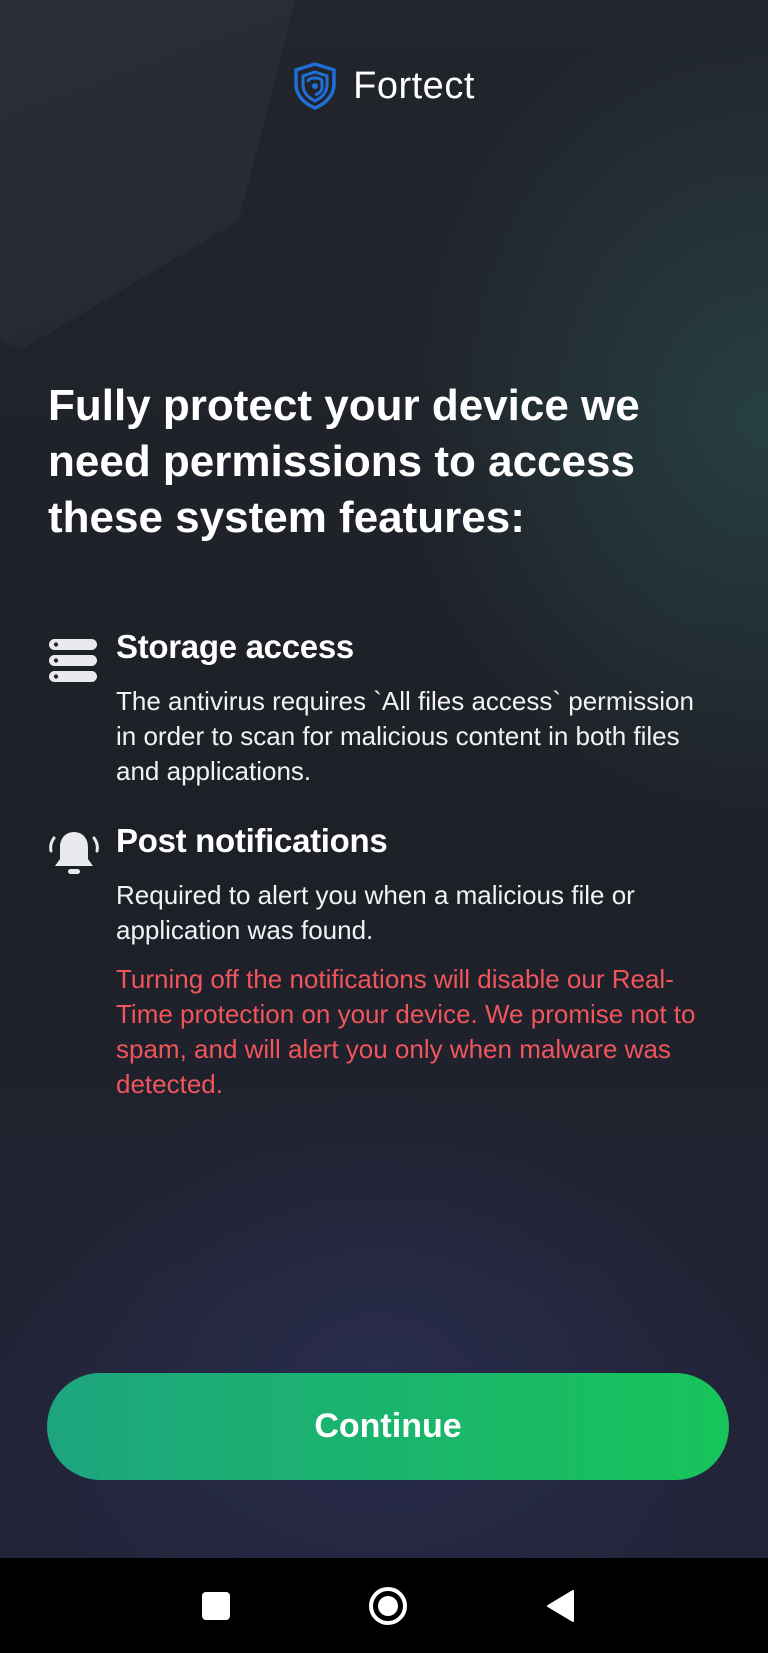  I want to click on back-button, so click(560, 1605).